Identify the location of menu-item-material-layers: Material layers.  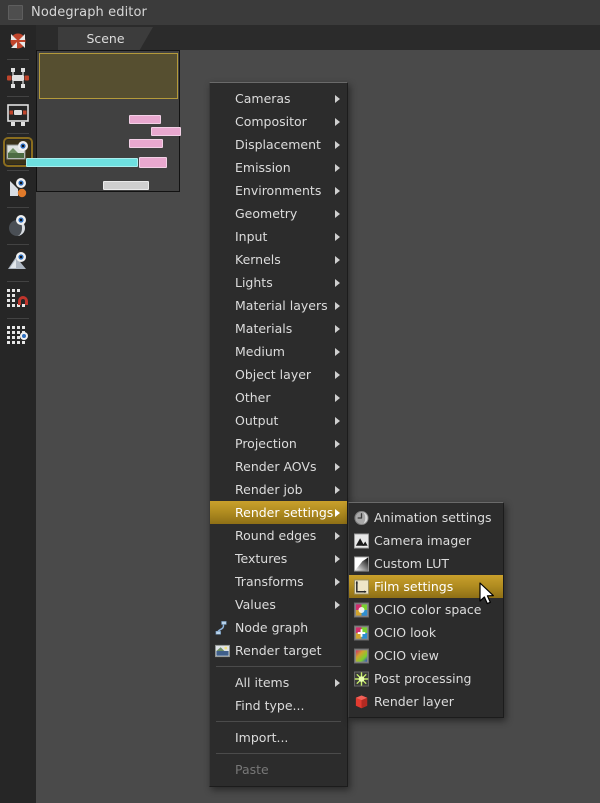
(278, 305).